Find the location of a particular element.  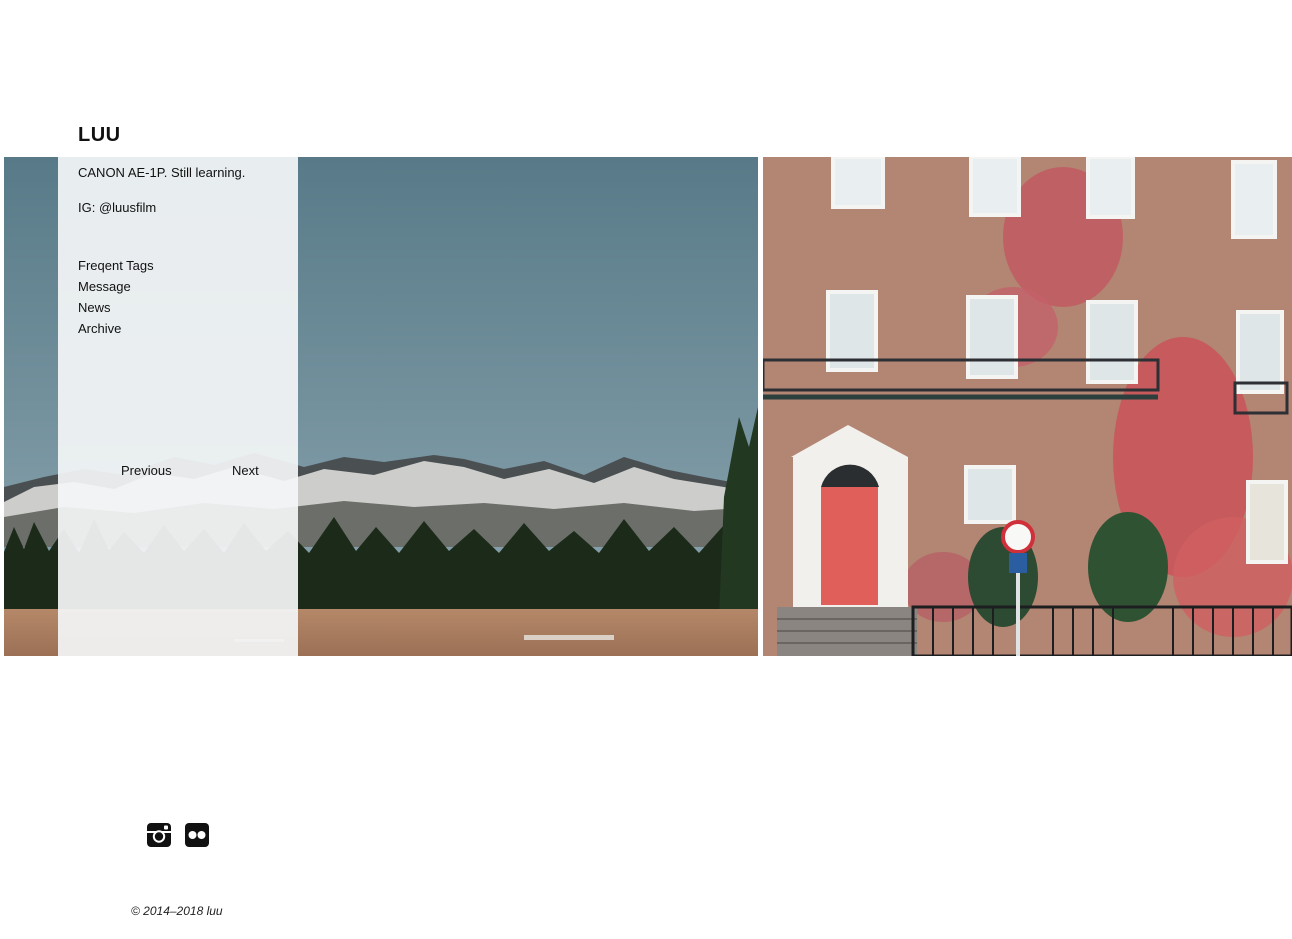

next-link: Next is located at coordinates (245, 470).